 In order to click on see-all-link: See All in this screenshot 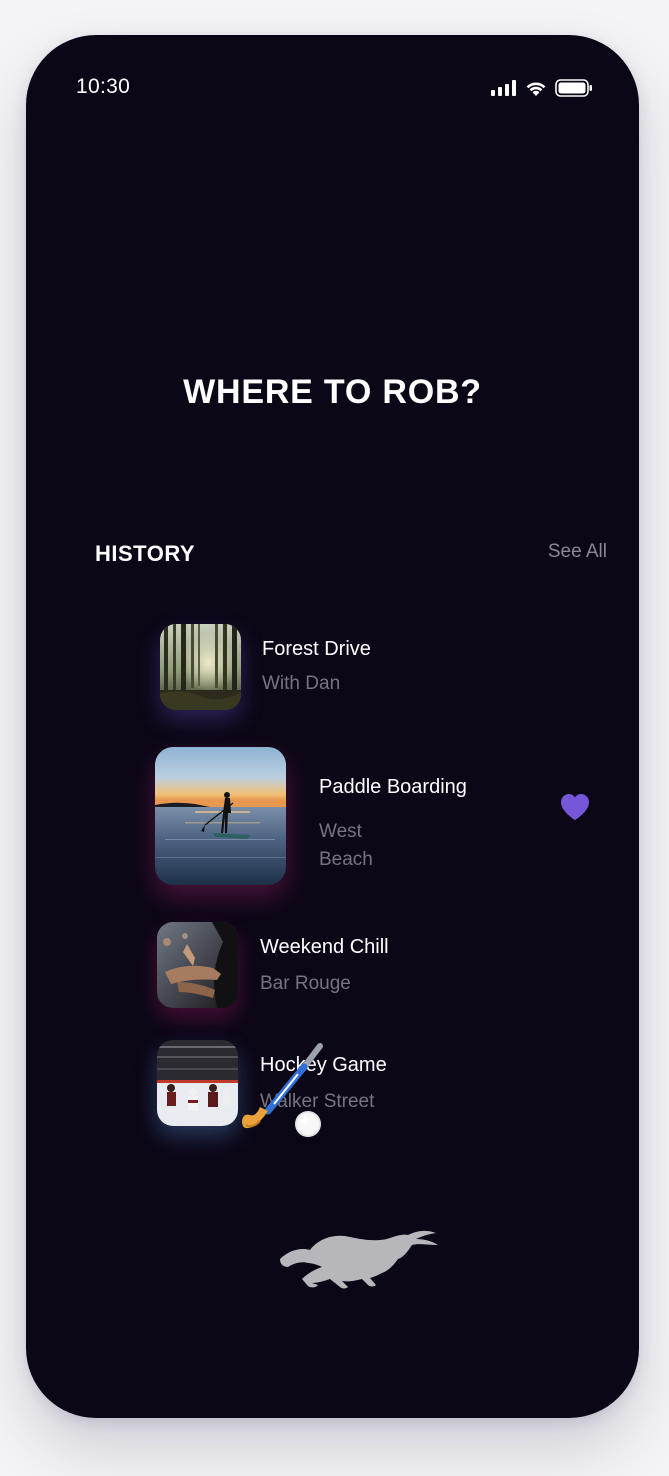, I will do `click(577, 552)`.